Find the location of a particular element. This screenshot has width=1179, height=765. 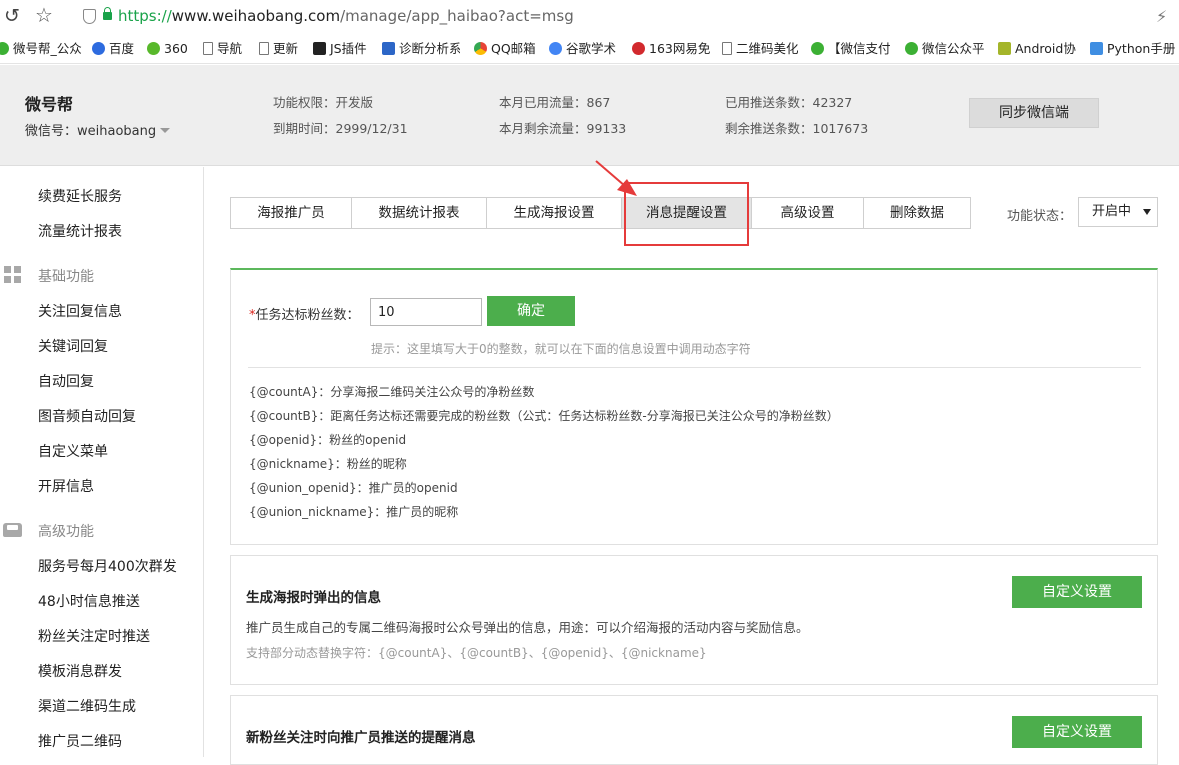

bookmark-label: 360 is located at coordinates (176, 48).